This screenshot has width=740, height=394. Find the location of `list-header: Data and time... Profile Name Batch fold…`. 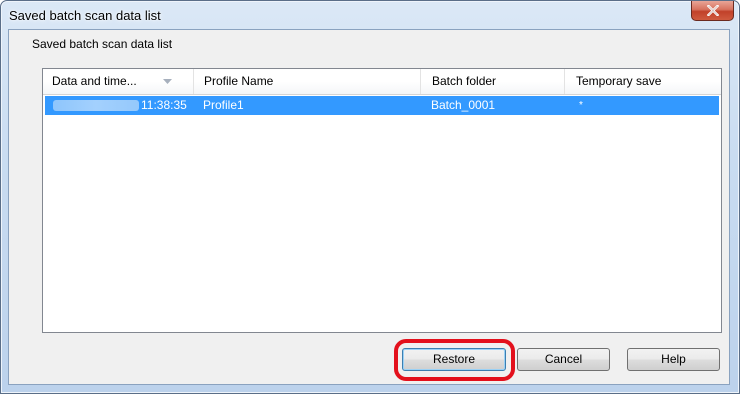

list-header: Data and time... Profile Name Batch fold… is located at coordinates (382, 82).